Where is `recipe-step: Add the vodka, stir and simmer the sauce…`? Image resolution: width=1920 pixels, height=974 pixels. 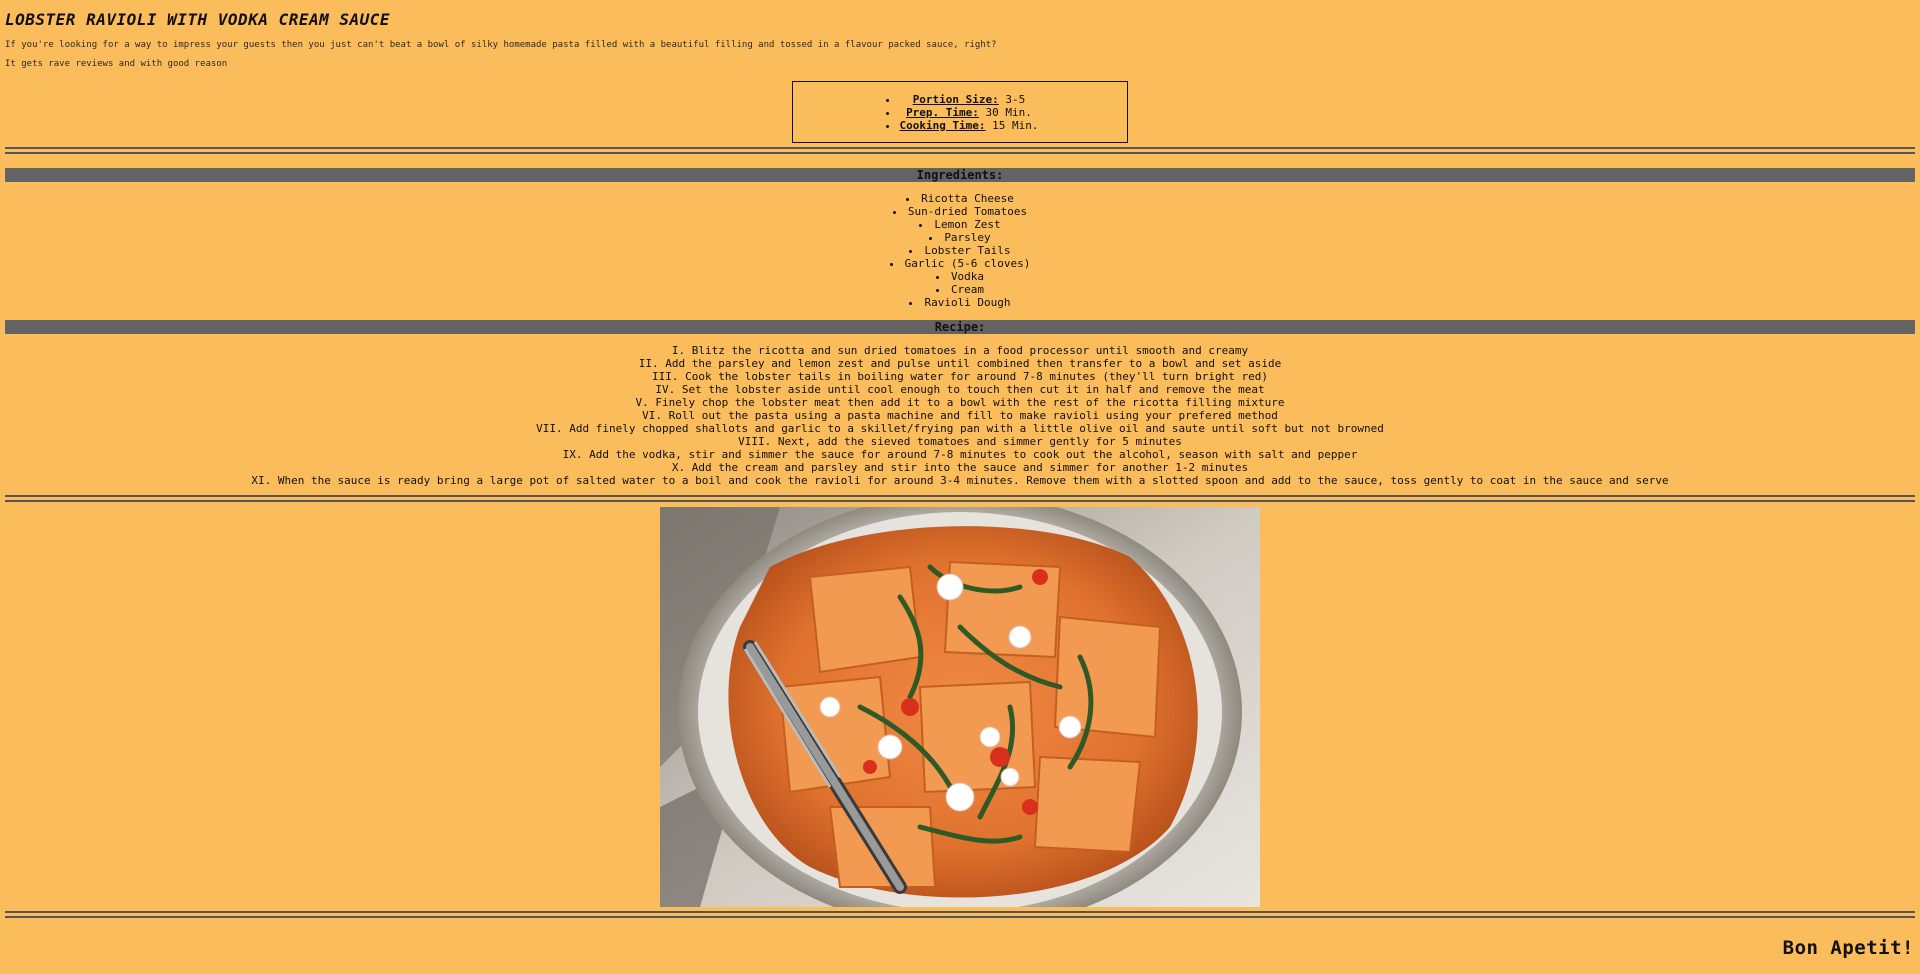 recipe-step: Add the vodka, stir and simmer the sauce… is located at coordinates (960, 454).